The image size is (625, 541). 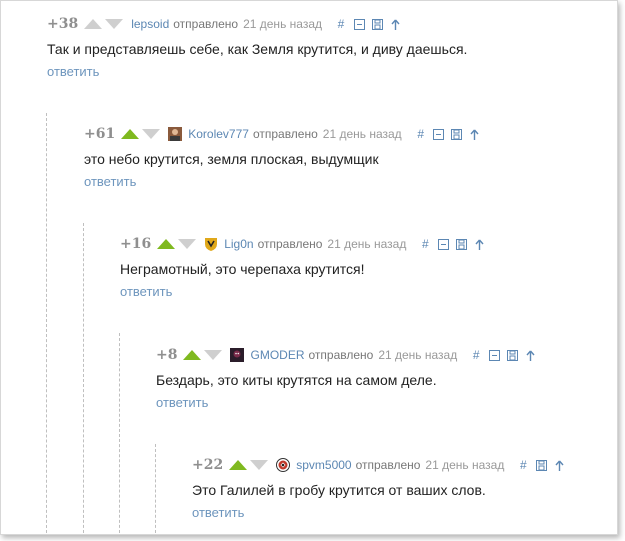 I want to click on username-link: GMODER, so click(x=277, y=355).